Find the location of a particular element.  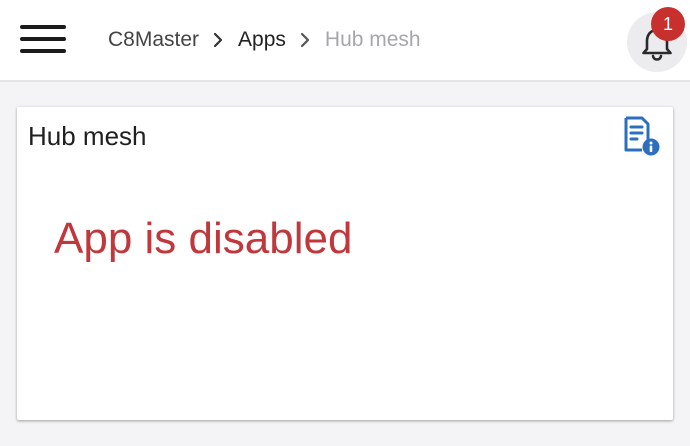

hamburger-menu-icon is located at coordinates (44, 39).